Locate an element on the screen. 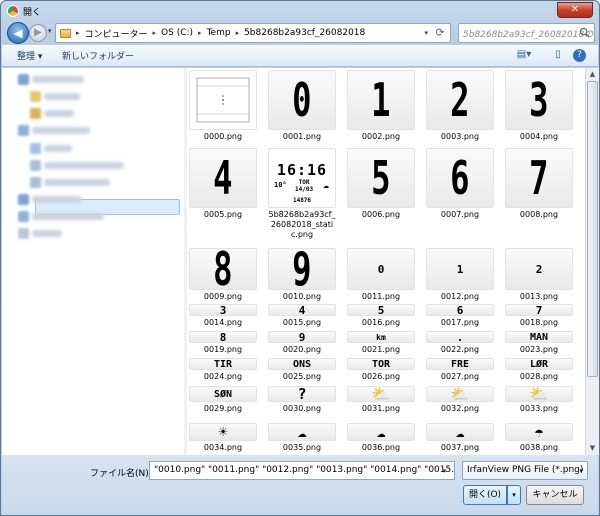 This screenshot has width=600, height=516. filetype-select: IrfanView PNG File (*.png) ▾ is located at coordinates (525, 470).